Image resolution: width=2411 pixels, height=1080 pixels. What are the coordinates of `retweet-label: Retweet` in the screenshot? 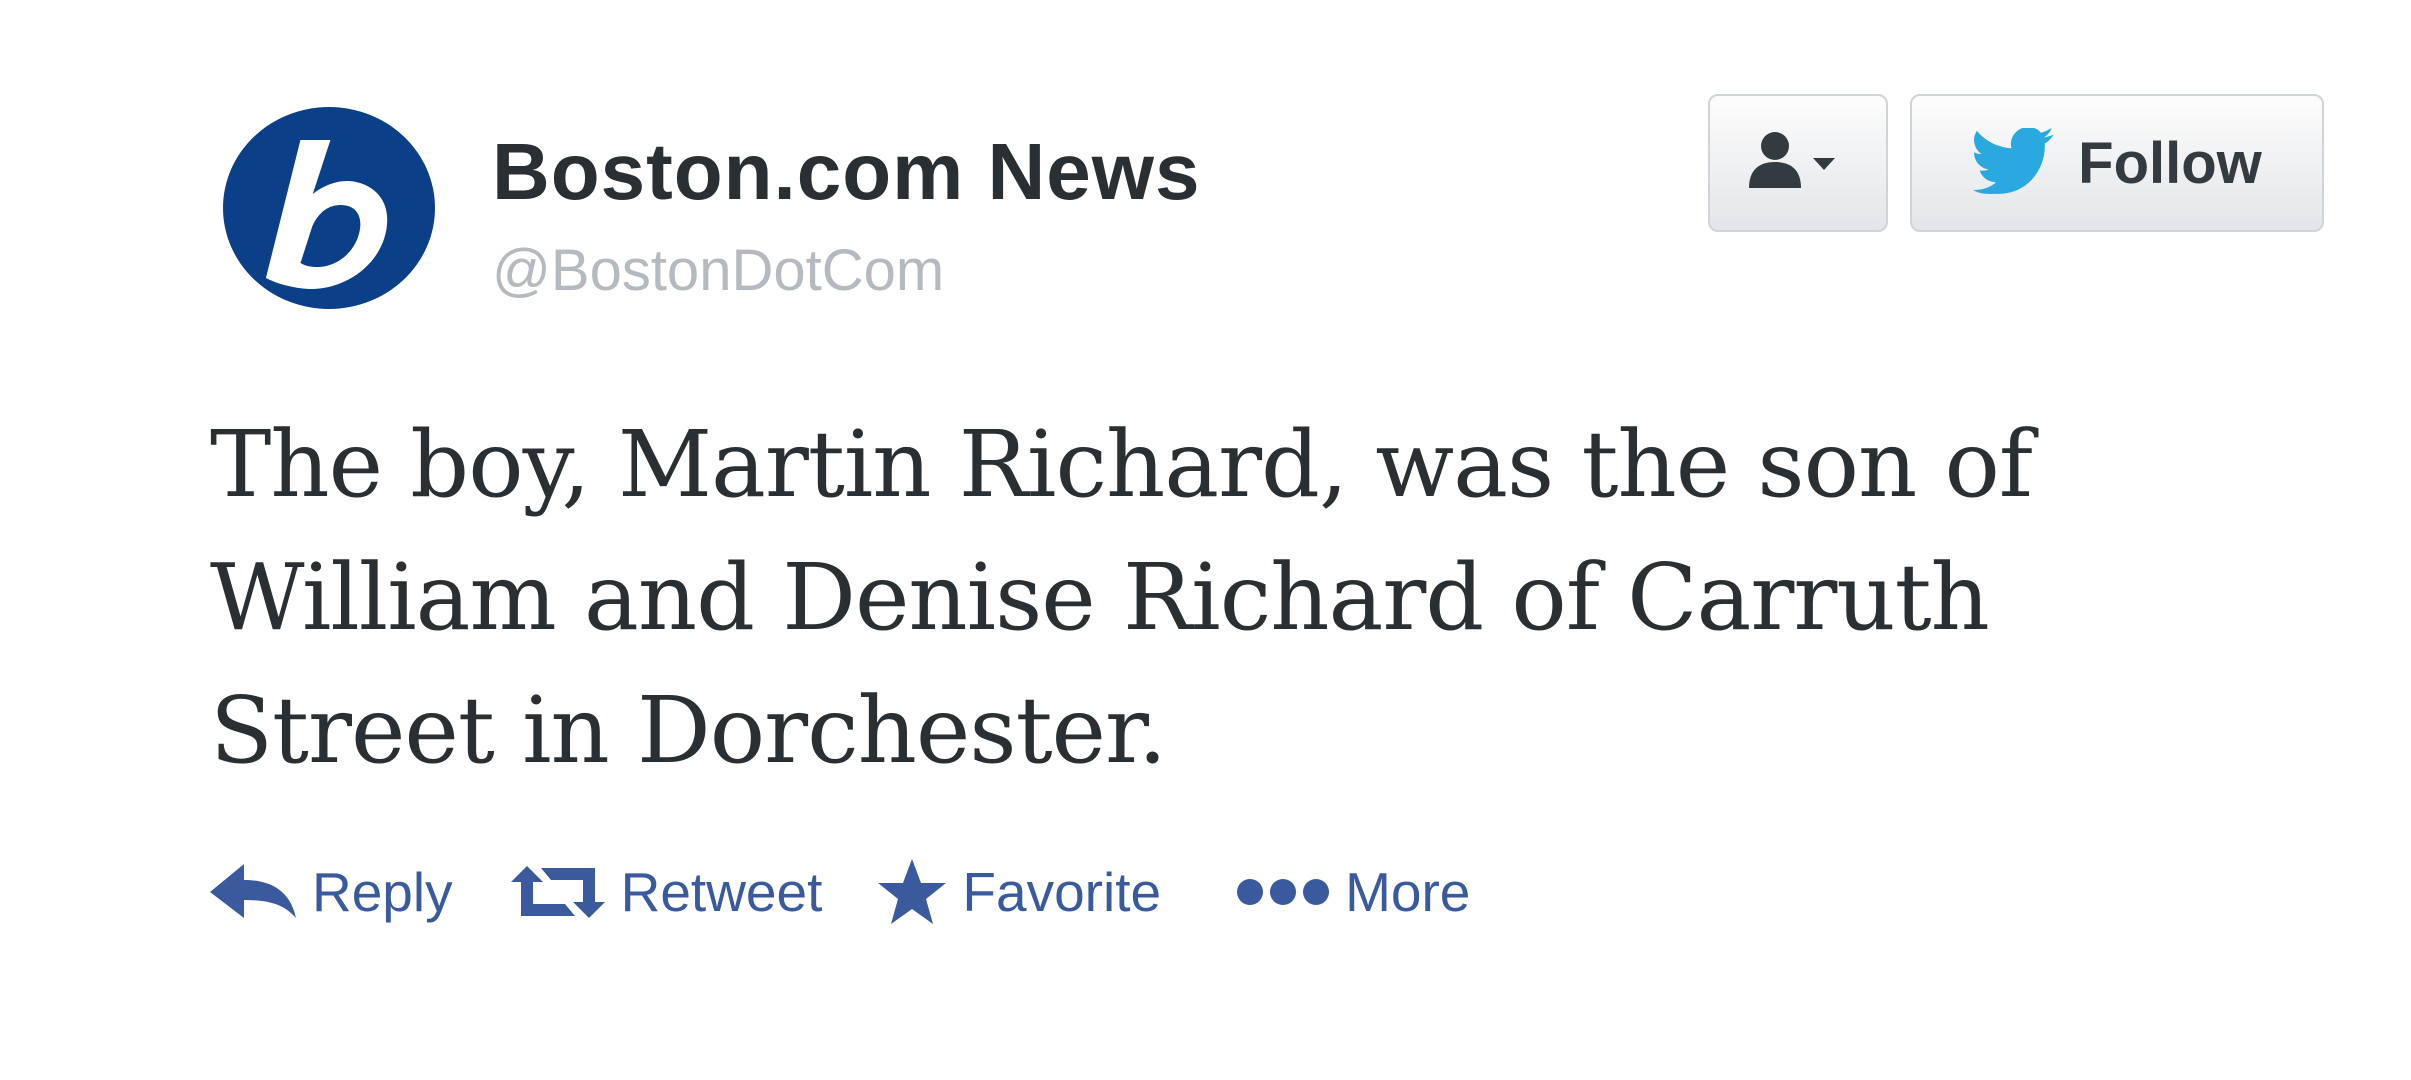 It's located at (721, 892).